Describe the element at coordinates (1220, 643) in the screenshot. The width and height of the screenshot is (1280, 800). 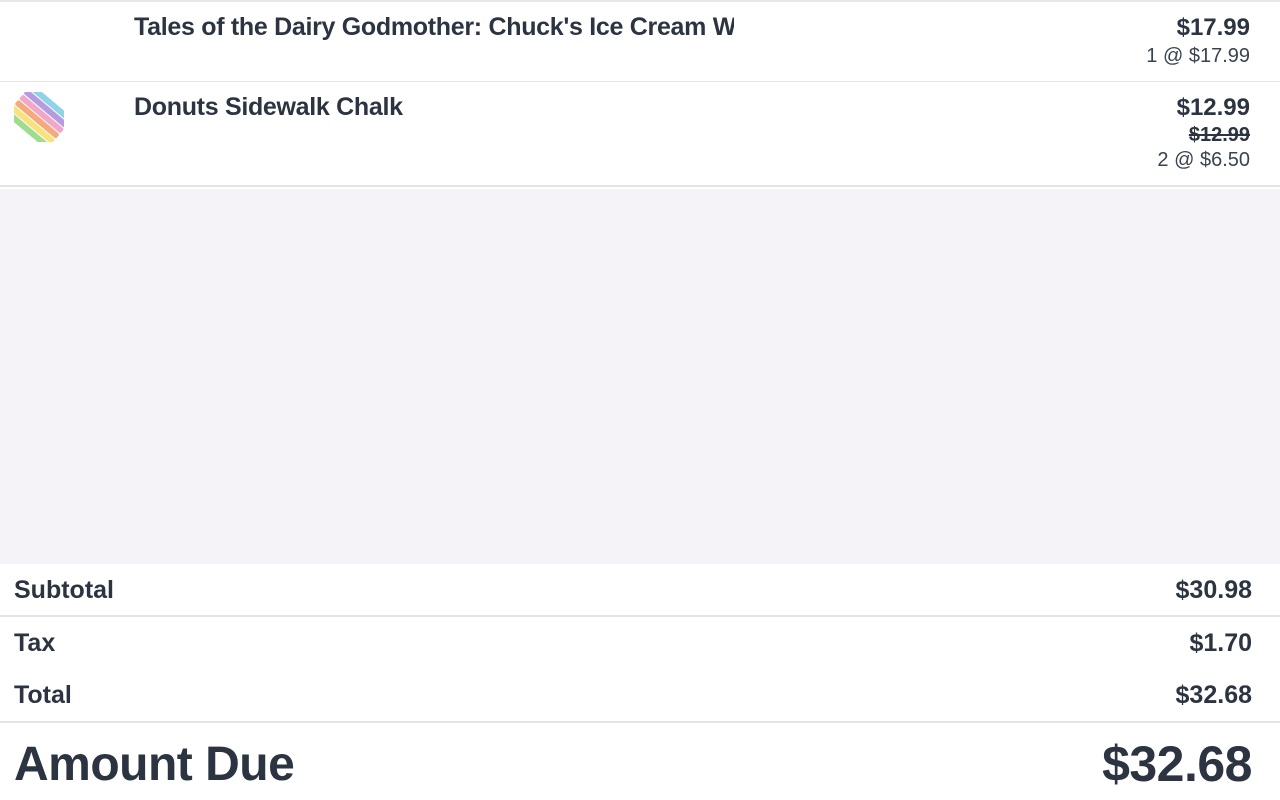
I see `tax-value: $1.70` at that location.